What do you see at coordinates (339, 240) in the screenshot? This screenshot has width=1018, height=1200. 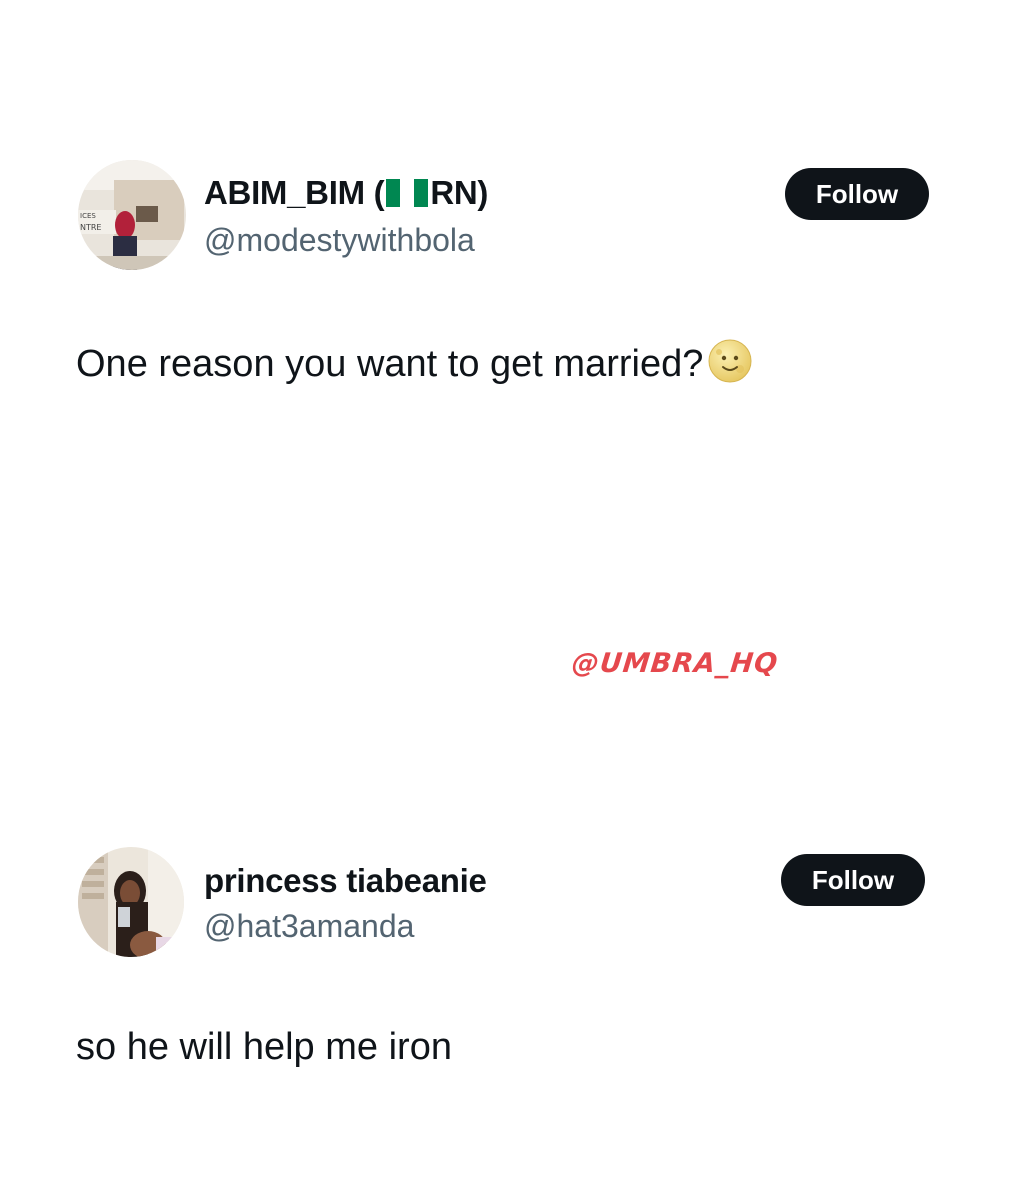 I see `user-handle: @modestywithbola` at bounding box center [339, 240].